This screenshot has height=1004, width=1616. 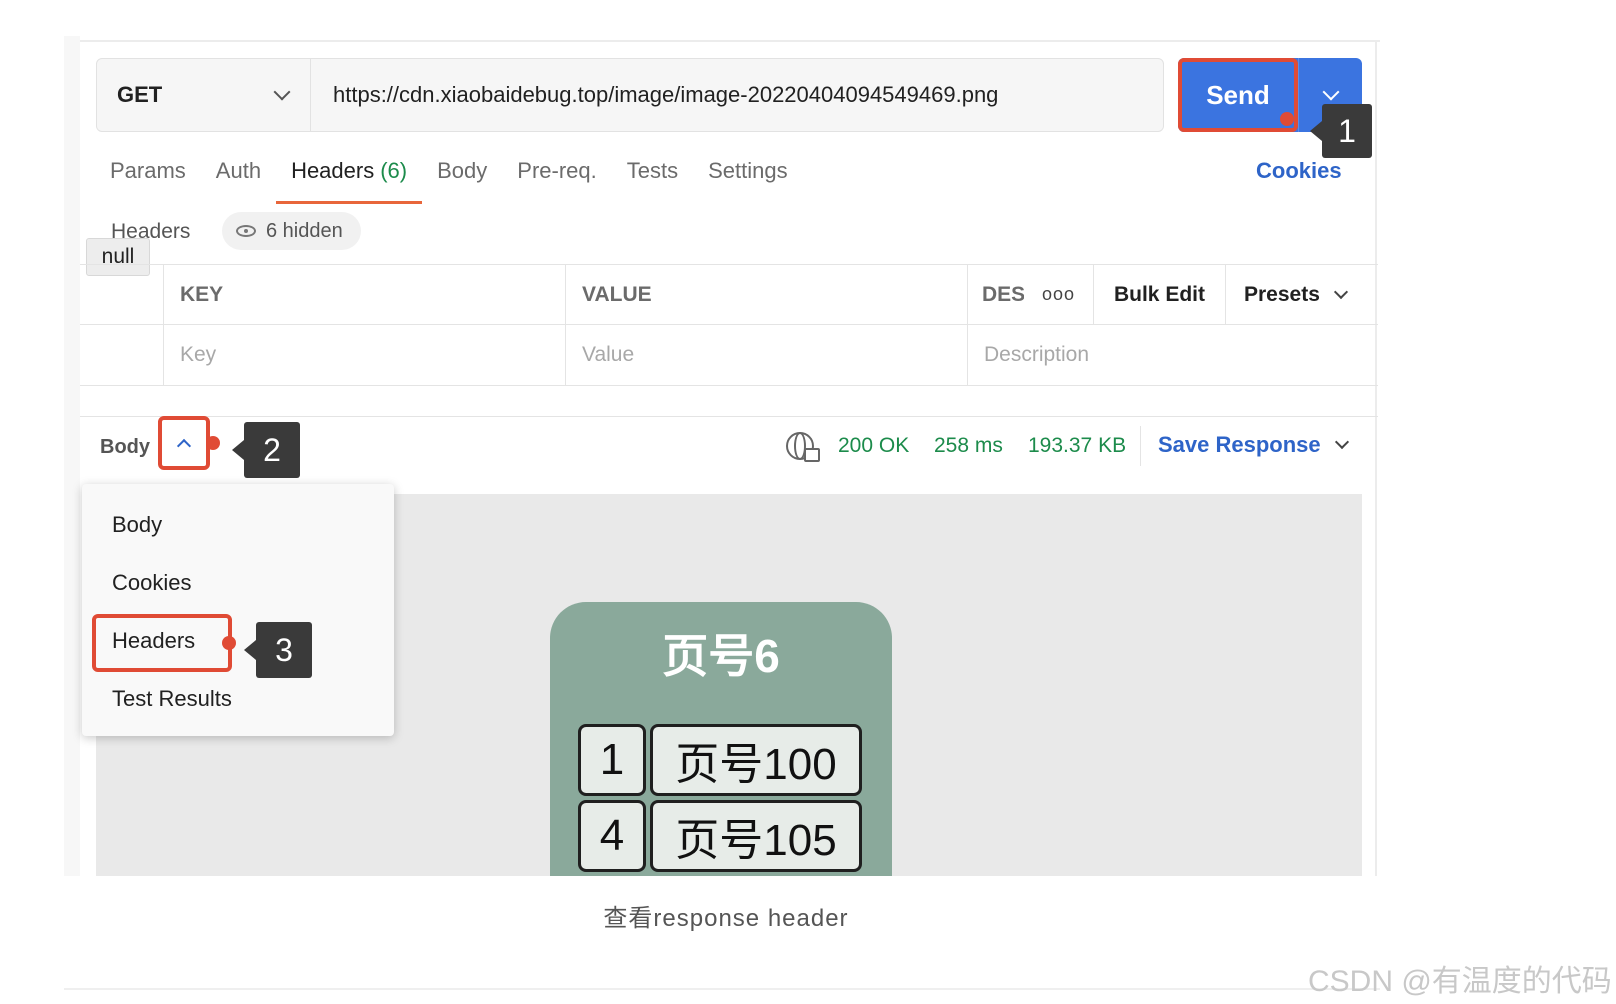 What do you see at coordinates (172, 699) in the screenshot?
I see `menu-item-test-results: Test Results` at bounding box center [172, 699].